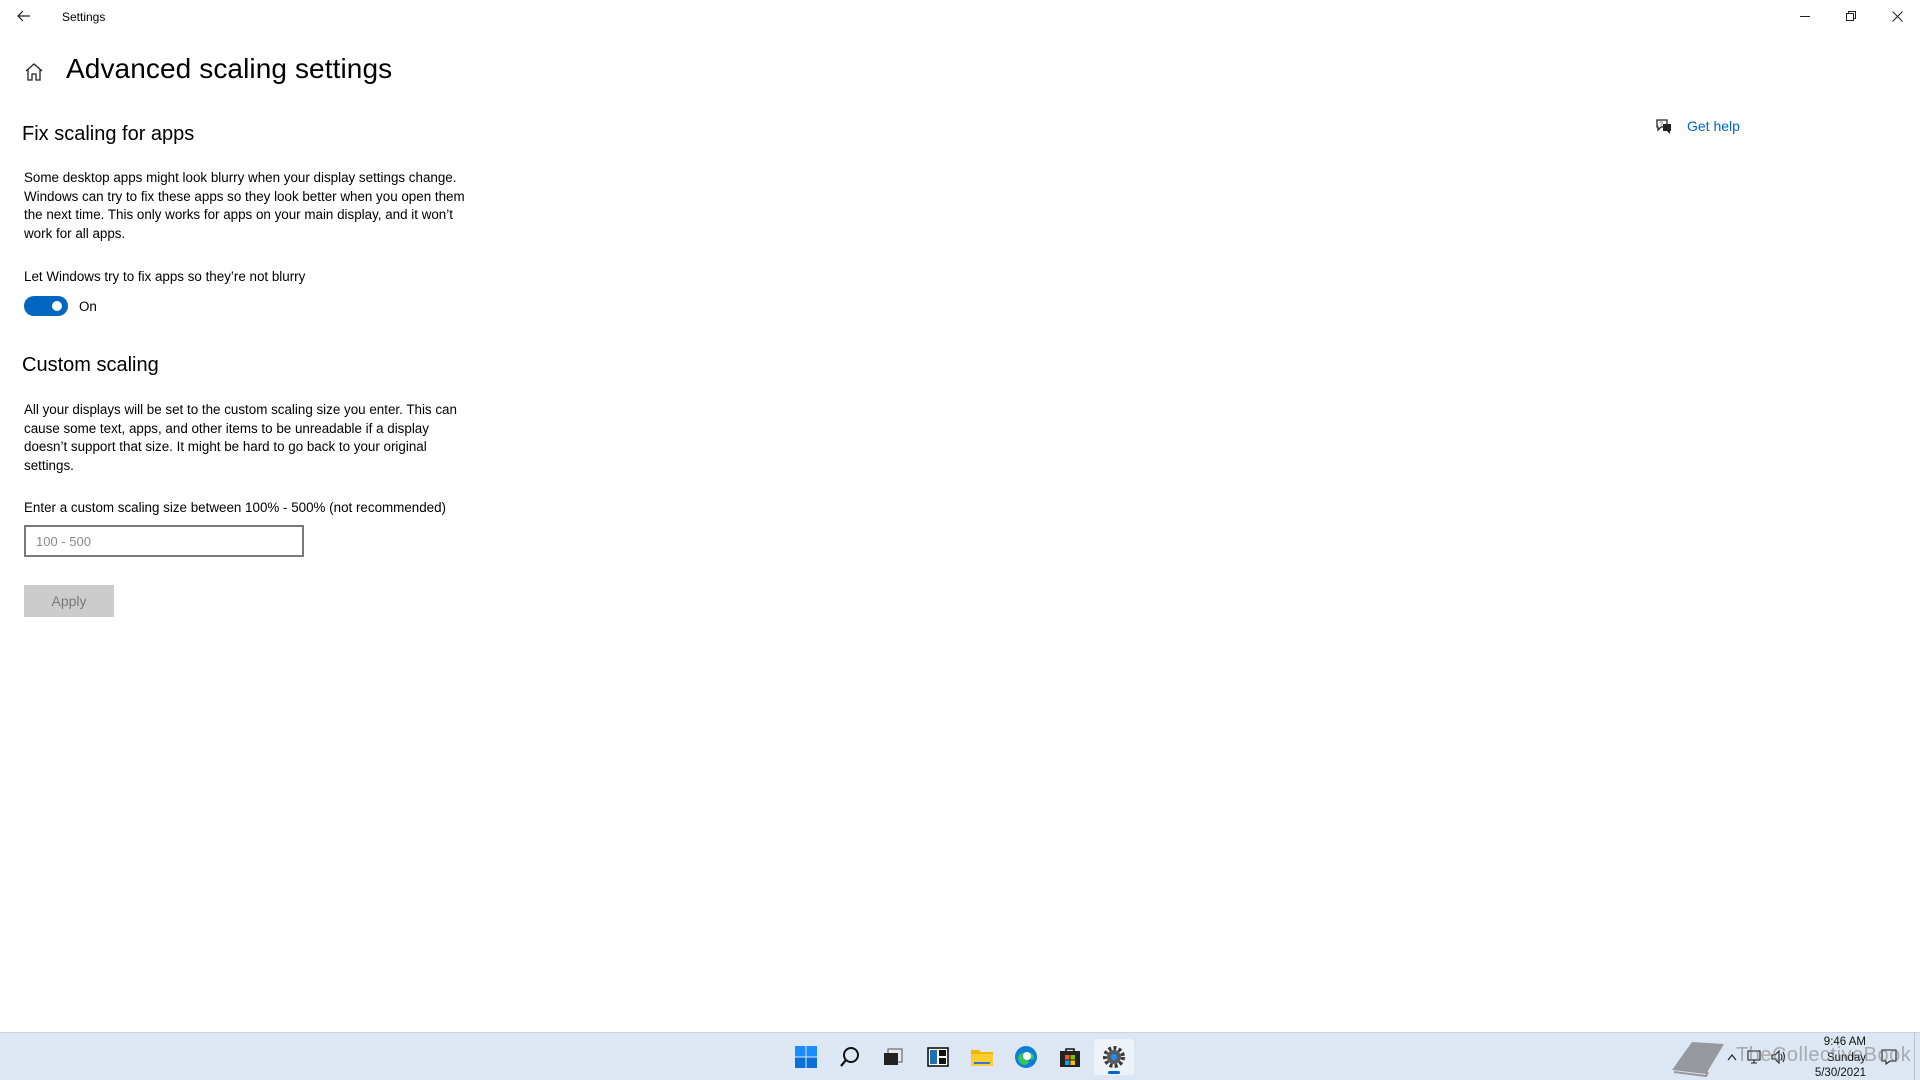 The image size is (1920, 1080). I want to click on close-button, so click(1897, 16).